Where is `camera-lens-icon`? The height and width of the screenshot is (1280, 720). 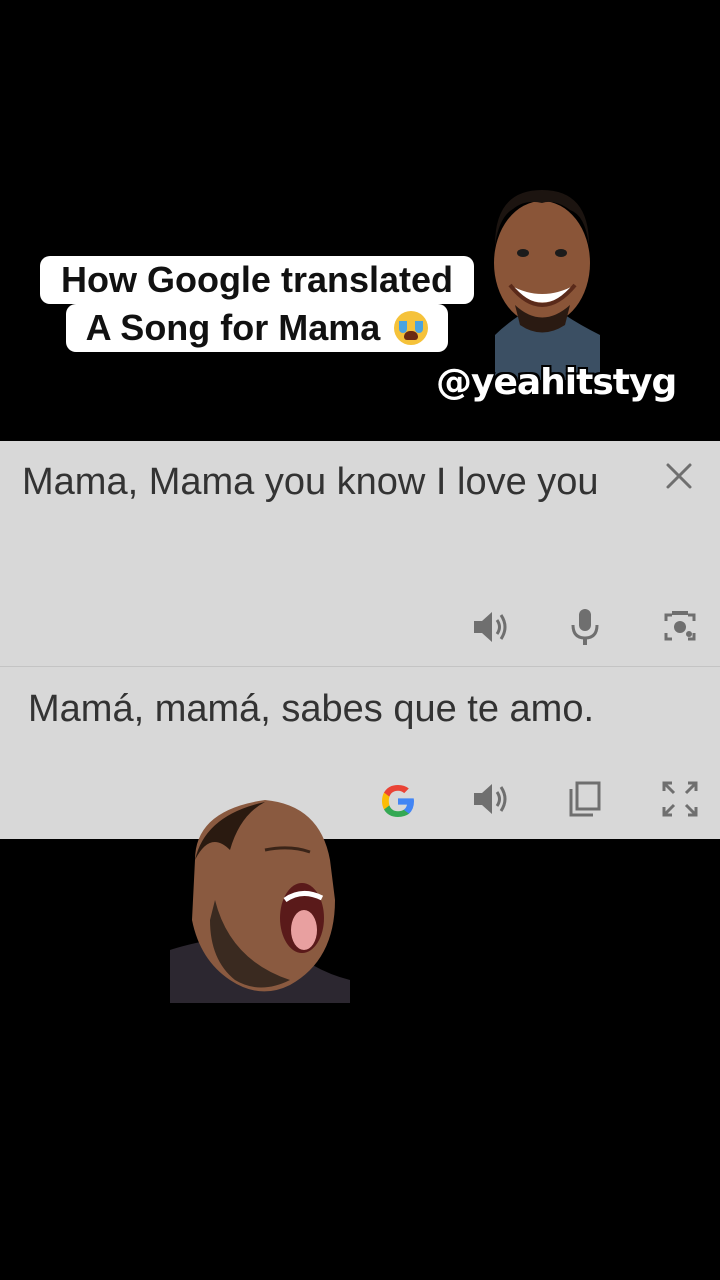 camera-lens-icon is located at coordinates (680, 627).